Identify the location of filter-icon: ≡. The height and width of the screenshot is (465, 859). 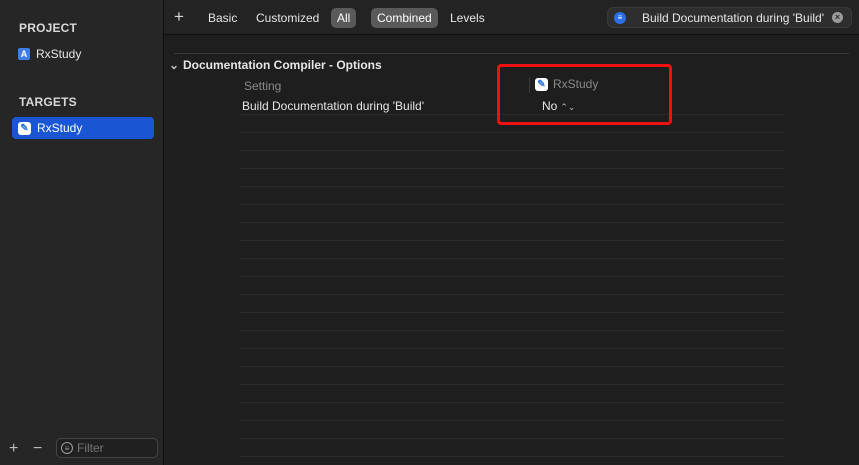
(67, 448).